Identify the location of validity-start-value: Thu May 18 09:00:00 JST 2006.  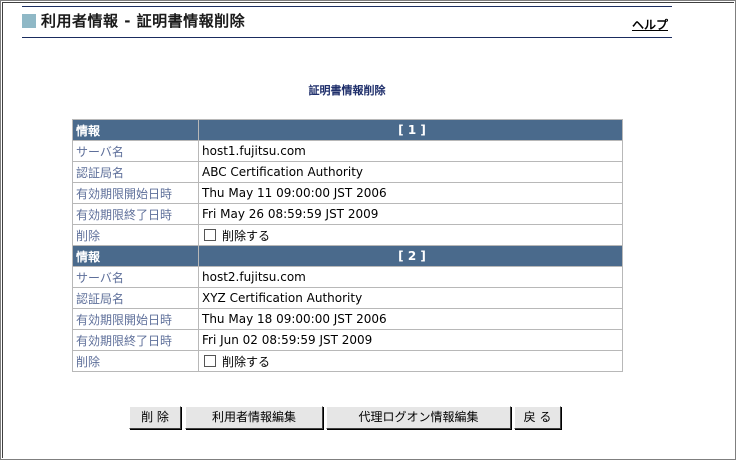
(410, 319).